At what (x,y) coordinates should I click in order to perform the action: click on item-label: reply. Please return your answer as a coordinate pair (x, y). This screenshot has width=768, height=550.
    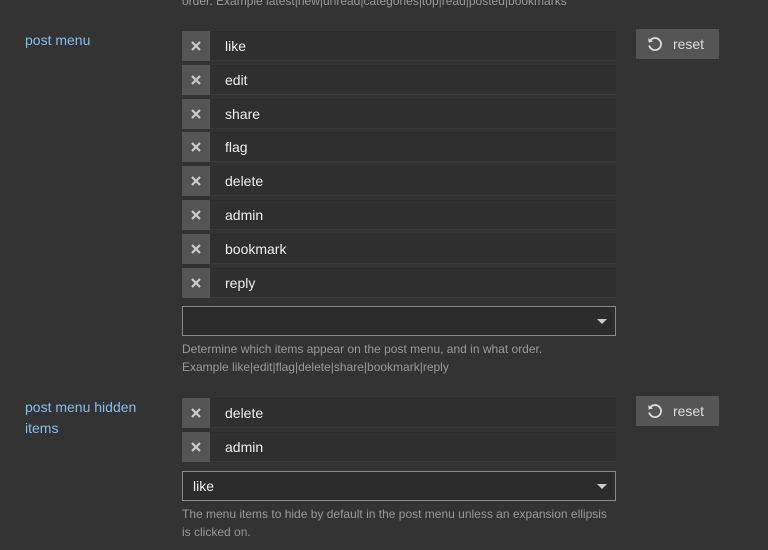
    Looking at the image, I should click on (413, 282).